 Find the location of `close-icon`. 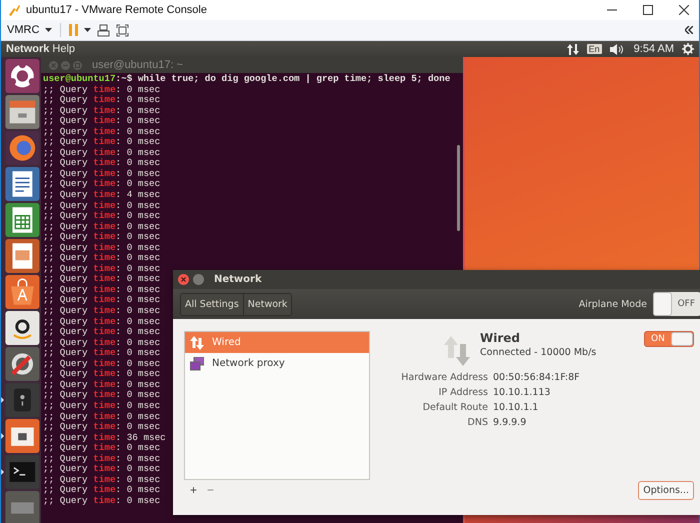

close-icon is located at coordinates (684, 10).